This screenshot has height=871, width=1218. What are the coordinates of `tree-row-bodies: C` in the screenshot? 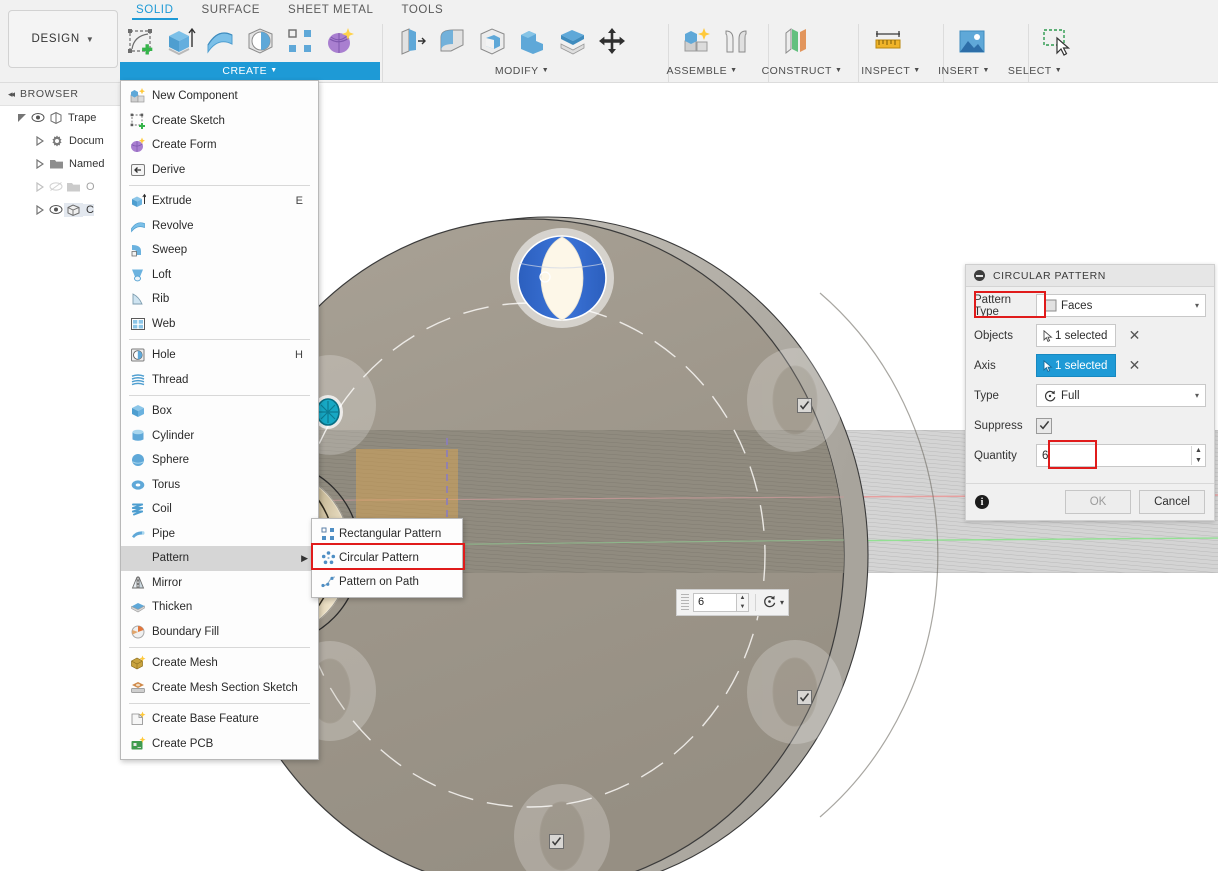 It's located at (60, 209).